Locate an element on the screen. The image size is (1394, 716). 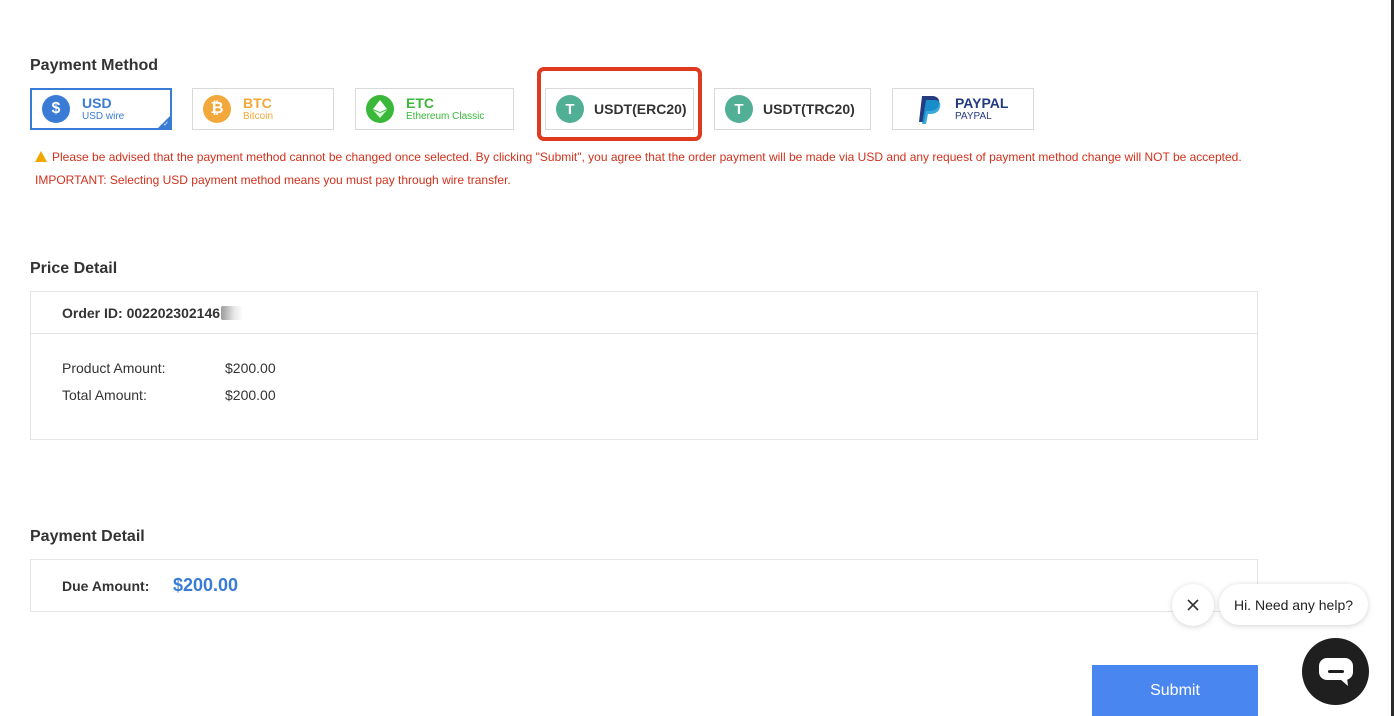
payment-option-name: USDT(ERC20) is located at coordinates (640, 109).